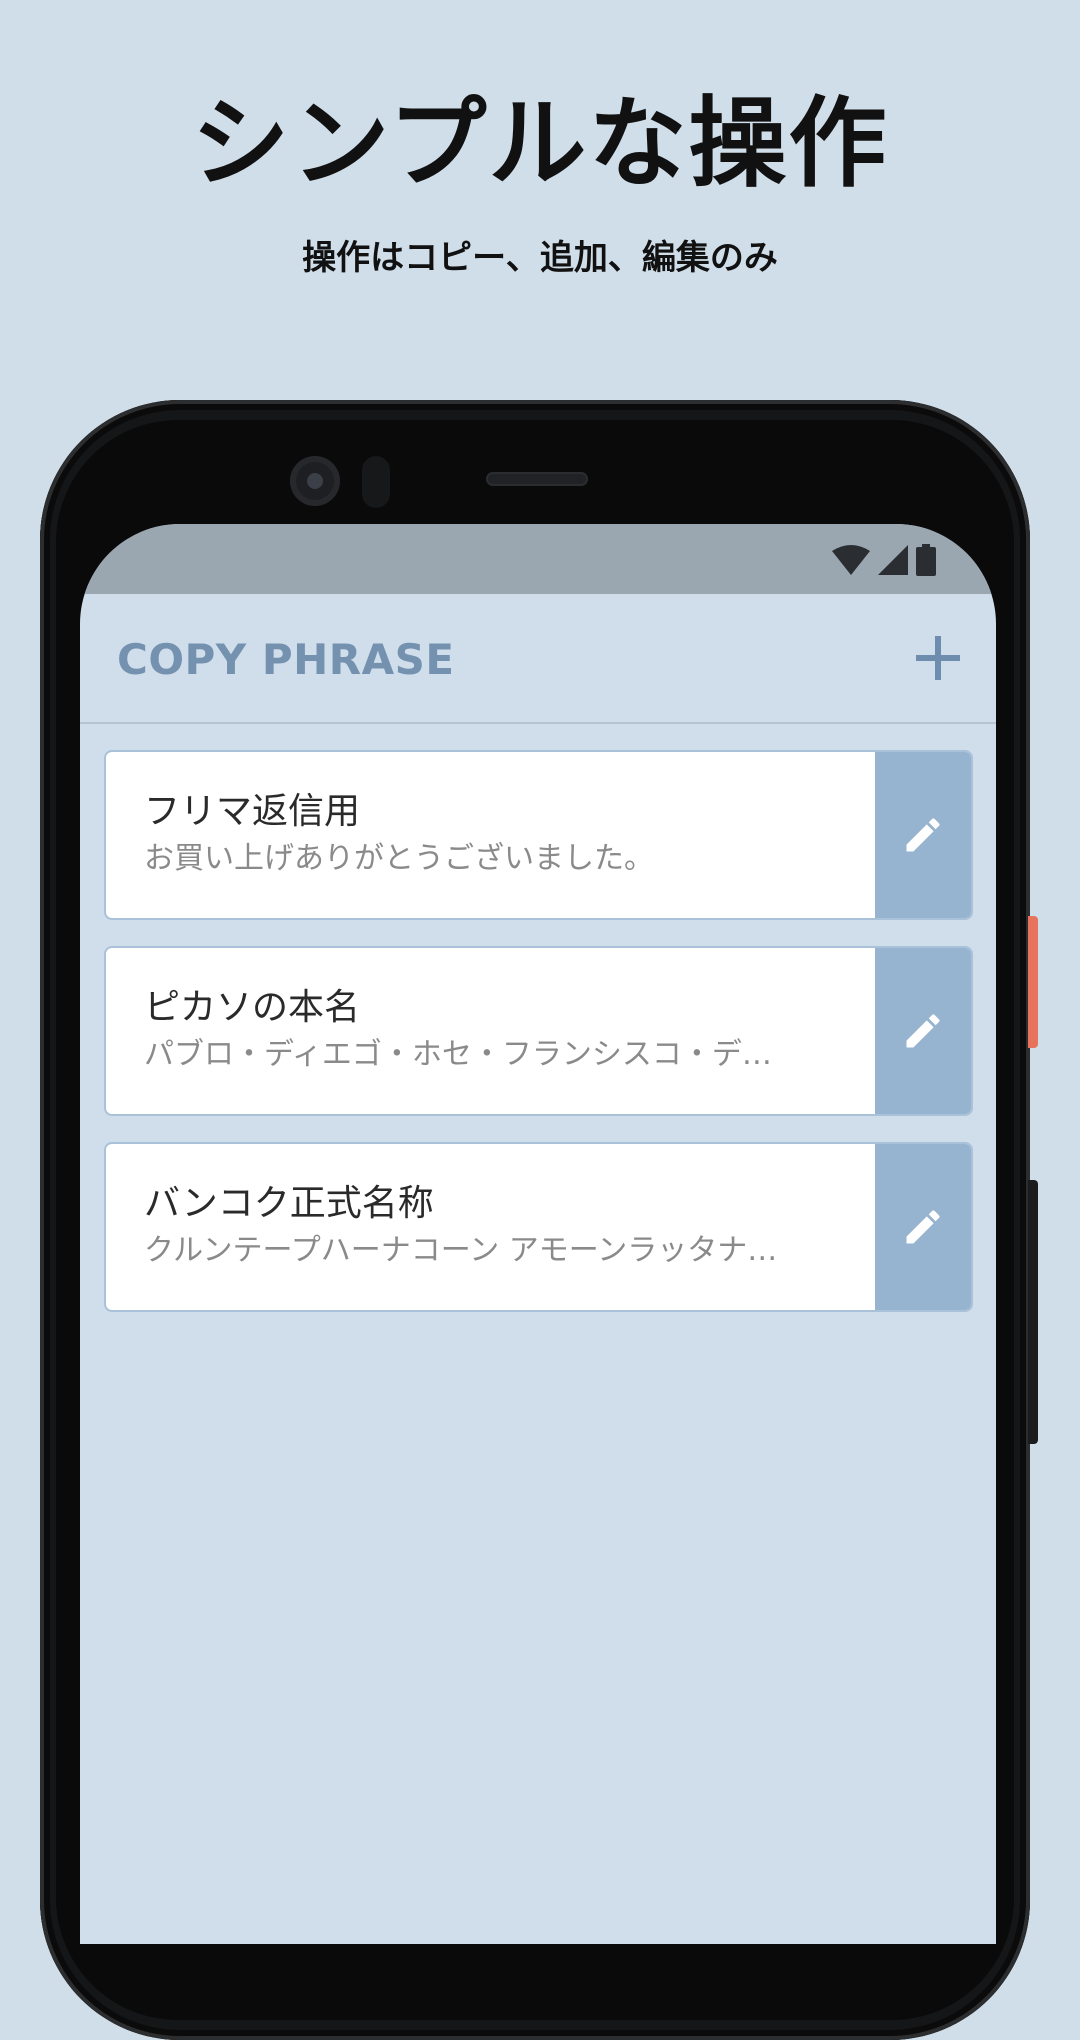 Image resolution: width=1080 pixels, height=2040 pixels. I want to click on proximity-sensor, so click(376, 482).